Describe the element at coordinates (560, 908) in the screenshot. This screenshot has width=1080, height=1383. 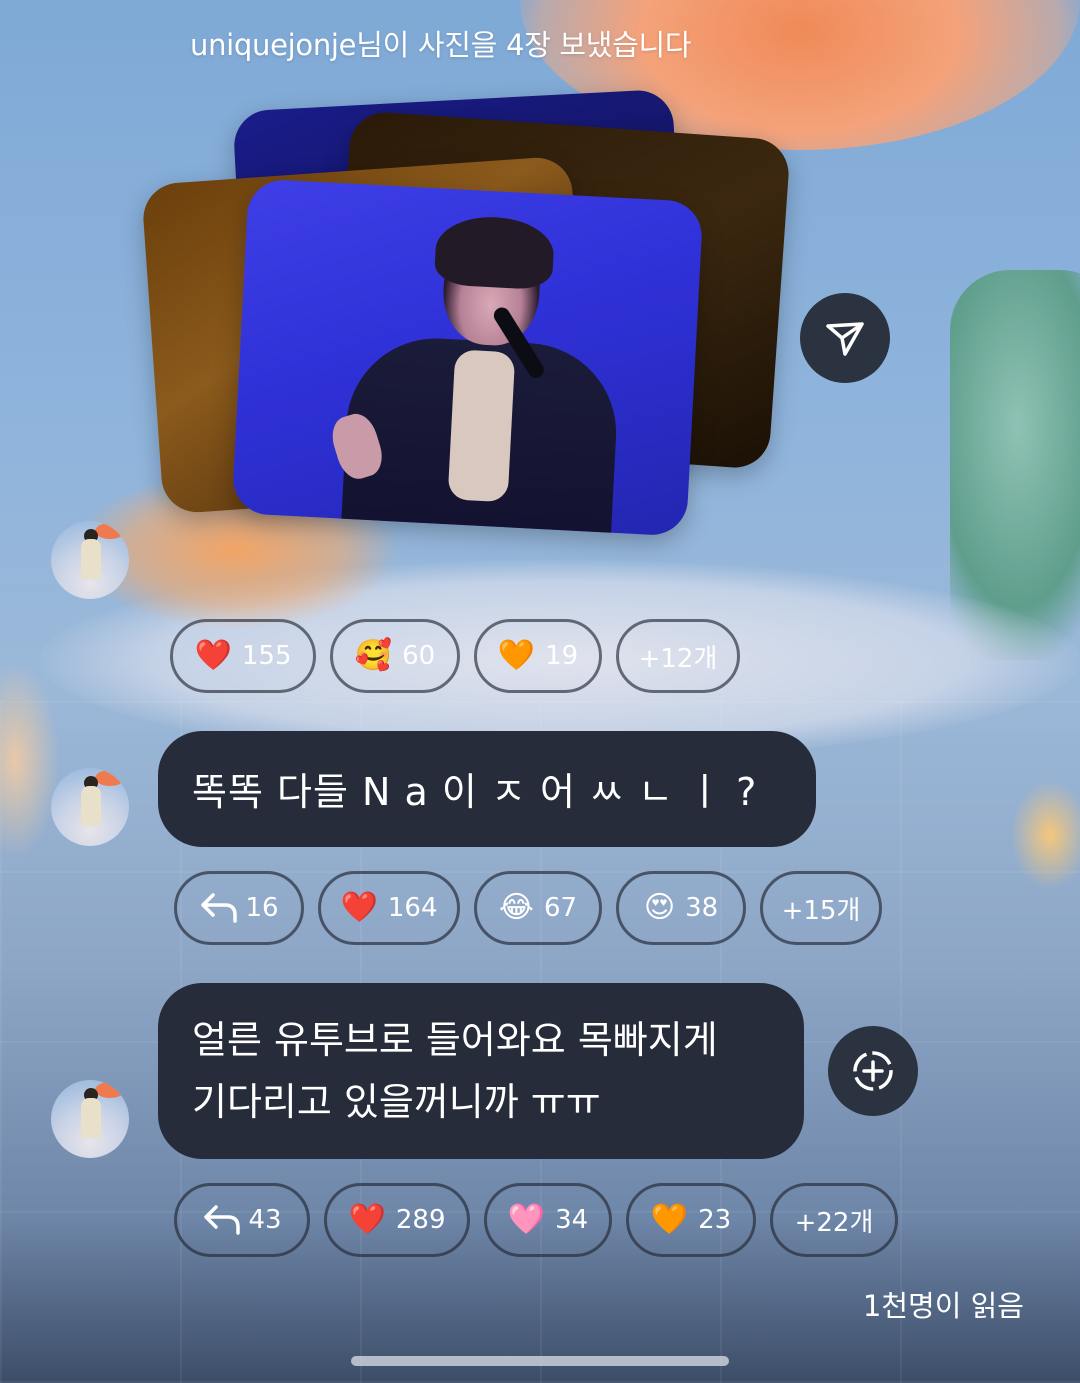
I see `reaction-count: 67` at that location.